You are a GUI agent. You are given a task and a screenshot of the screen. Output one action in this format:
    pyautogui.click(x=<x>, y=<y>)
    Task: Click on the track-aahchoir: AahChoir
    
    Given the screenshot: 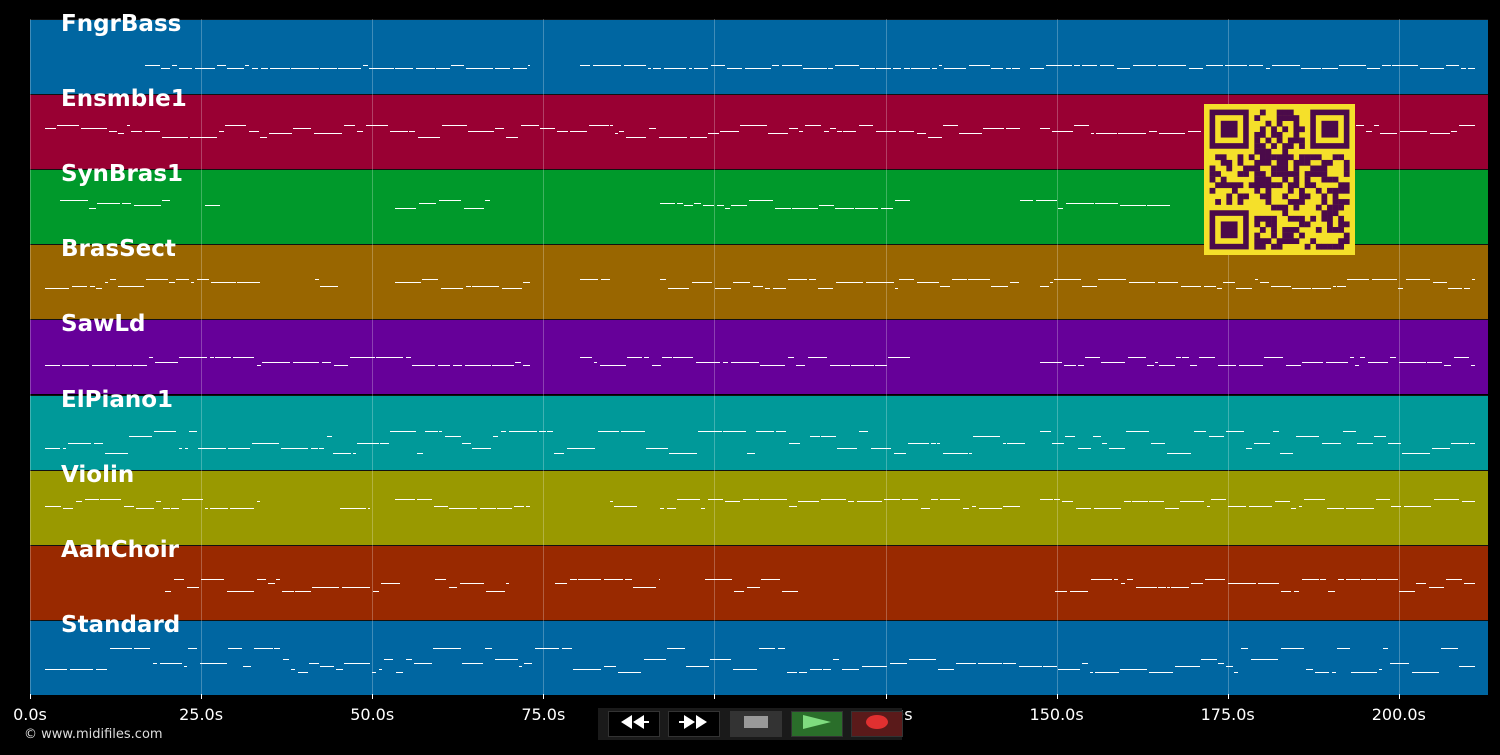 What is the action you would take?
    pyautogui.click(x=759, y=578)
    